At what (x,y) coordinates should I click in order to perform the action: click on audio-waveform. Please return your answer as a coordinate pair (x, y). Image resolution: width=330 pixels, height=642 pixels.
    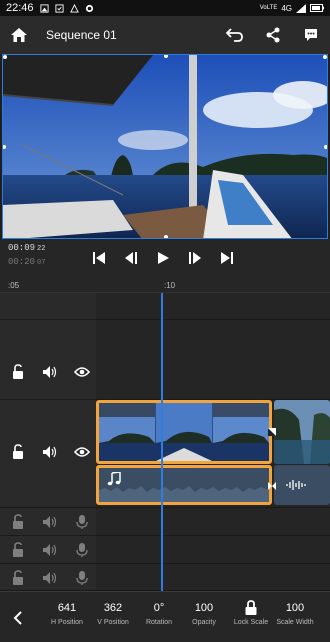
    Looking at the image, I should click on (184, 494).